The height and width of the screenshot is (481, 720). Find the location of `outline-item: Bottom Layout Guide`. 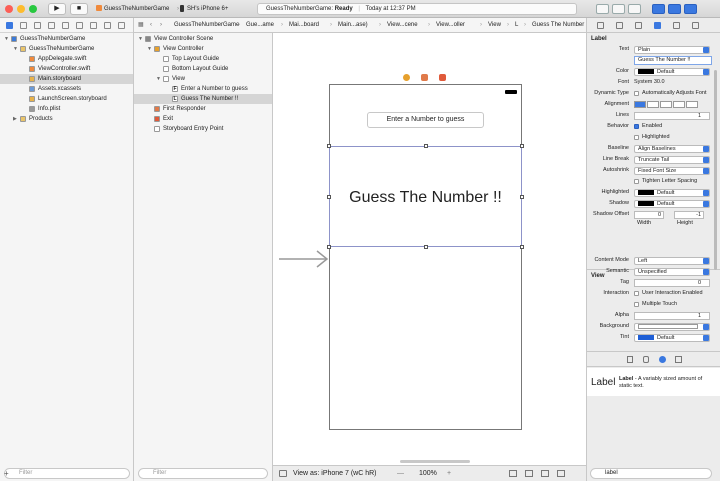

outline-item: Bottom Layout Guide is located at coordinates (203, 69).